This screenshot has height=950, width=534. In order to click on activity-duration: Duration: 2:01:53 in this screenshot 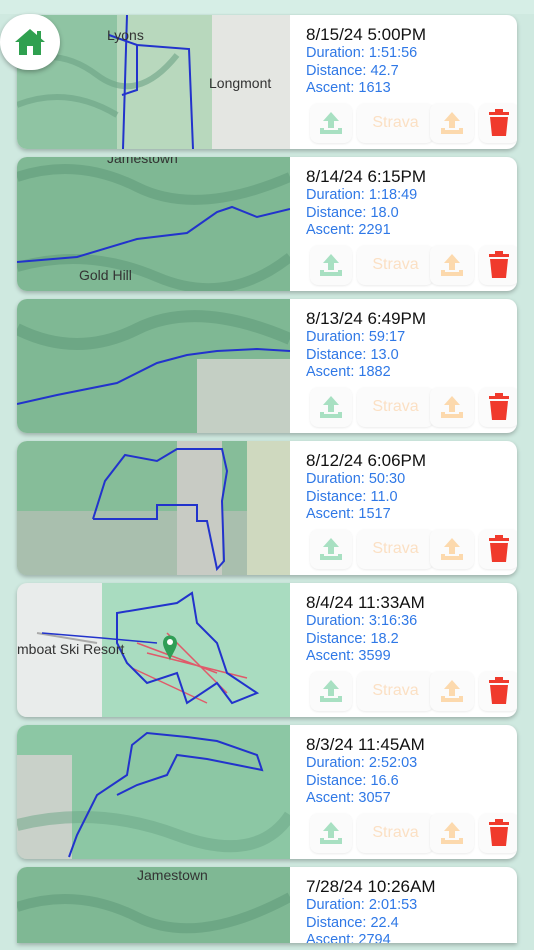, I will do `click(362, 905)`.